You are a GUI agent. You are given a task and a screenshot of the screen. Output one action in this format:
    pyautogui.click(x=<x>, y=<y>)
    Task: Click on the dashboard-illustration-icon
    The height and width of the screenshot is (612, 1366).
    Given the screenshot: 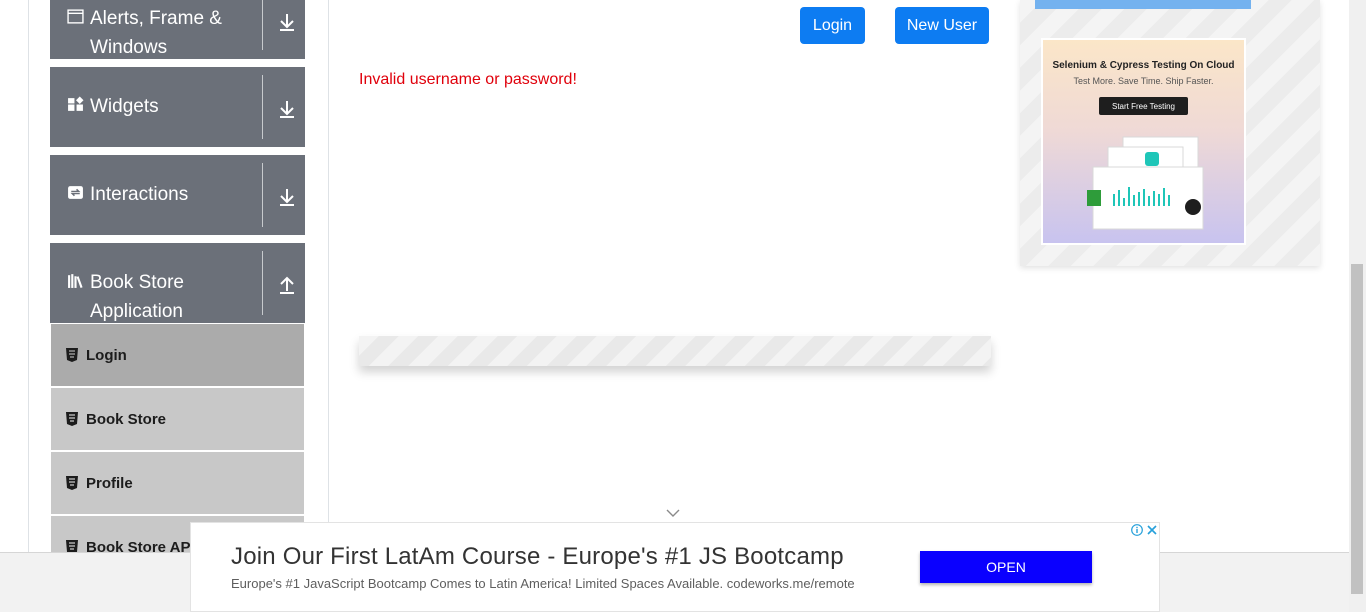 What is the action you would take?
    pyautogui.click(x=1145, y=183)
    